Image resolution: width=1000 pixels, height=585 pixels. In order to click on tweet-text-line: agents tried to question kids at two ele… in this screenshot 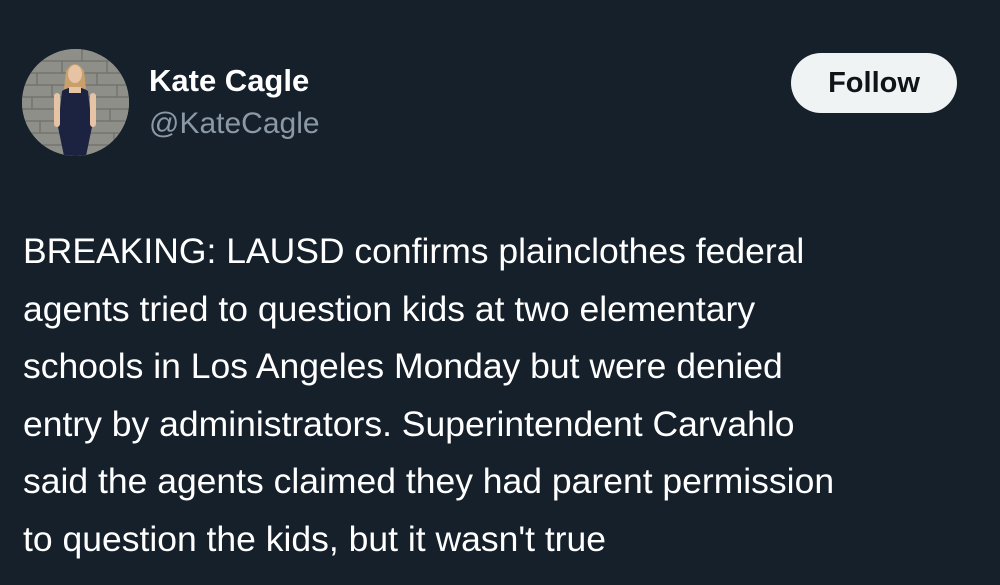, I will do `click(389, 308)`.